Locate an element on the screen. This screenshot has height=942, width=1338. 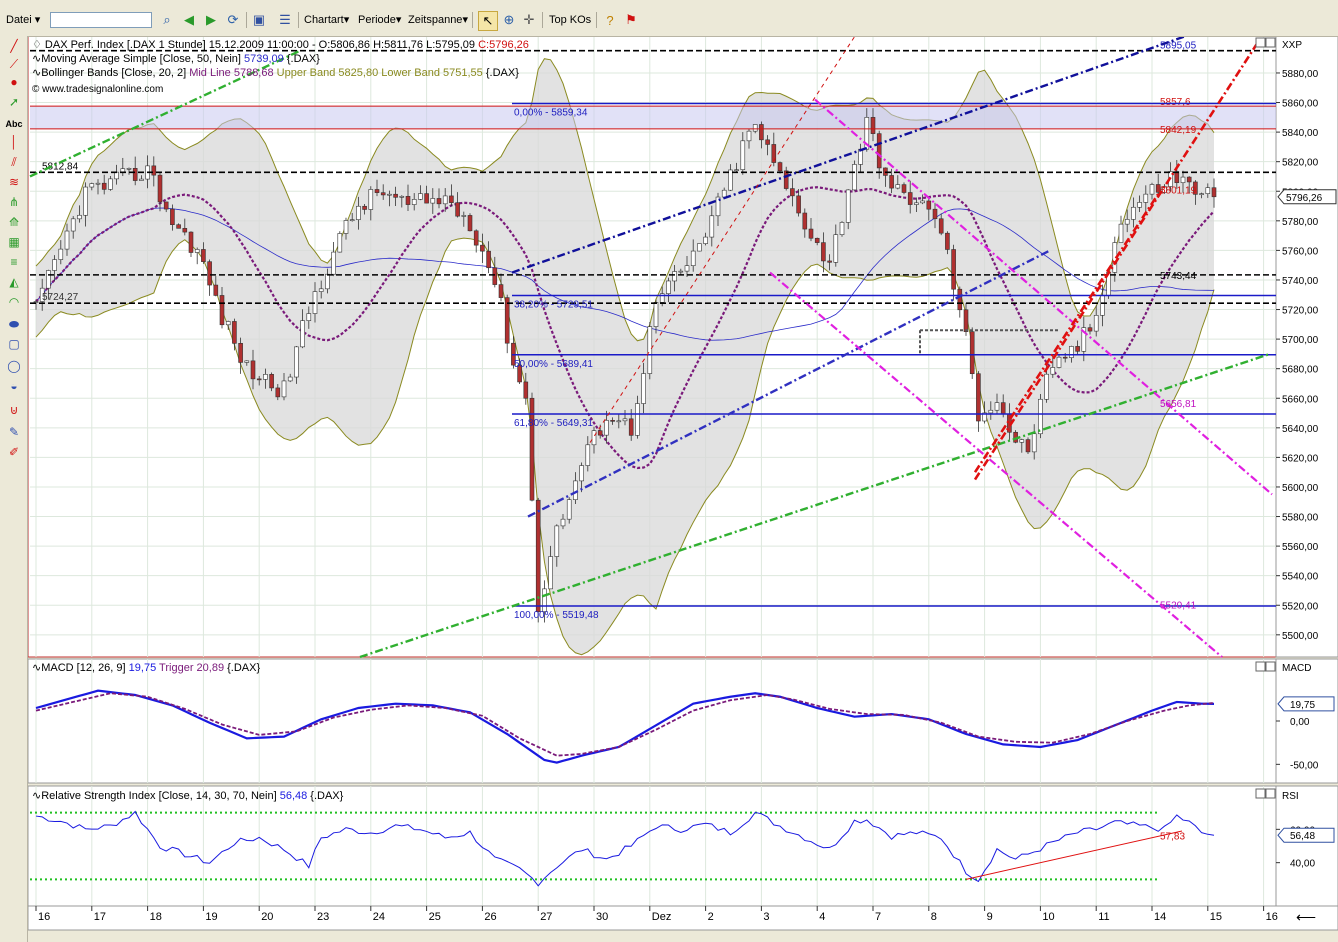
file-menu: Datei ▾ is located at coordinates (23, 20).